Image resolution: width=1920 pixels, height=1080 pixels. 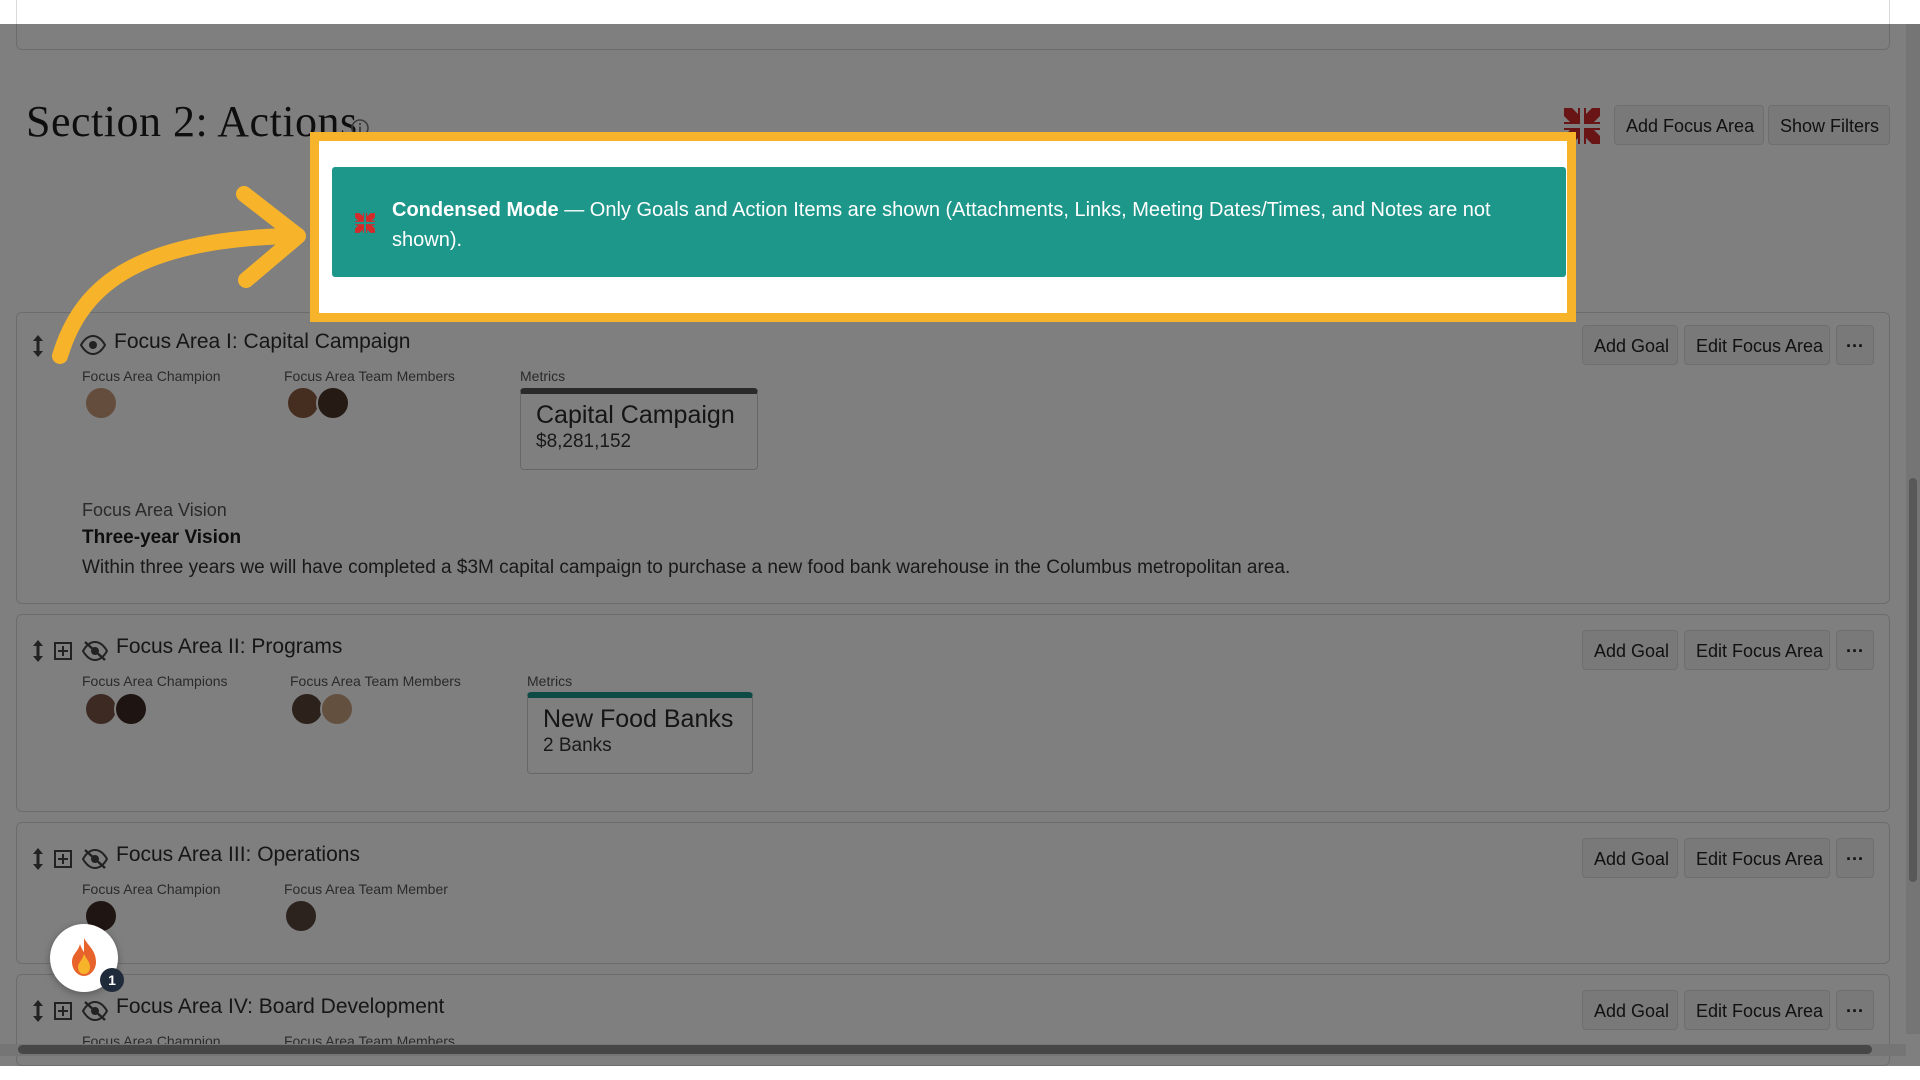 I want to click on tutorial-arrow-icon, so click(x=179, y=275).